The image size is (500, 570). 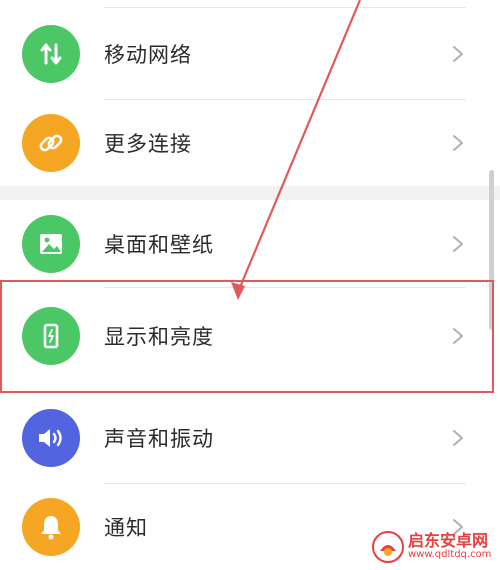 I want to click on settings-item-label: 通知, so click(x=126, y=528).